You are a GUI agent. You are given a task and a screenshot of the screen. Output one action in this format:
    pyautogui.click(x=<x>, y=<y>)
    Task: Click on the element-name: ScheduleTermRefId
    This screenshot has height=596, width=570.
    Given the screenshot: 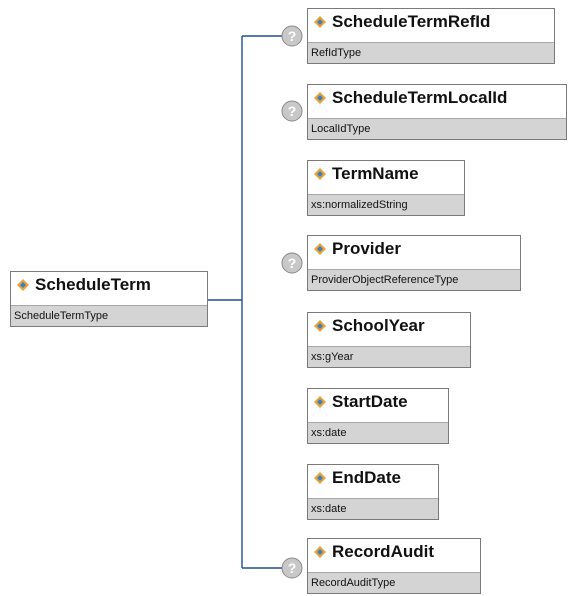 What is the action you would take?
    pyautogui.click(x=411, y=21)
    